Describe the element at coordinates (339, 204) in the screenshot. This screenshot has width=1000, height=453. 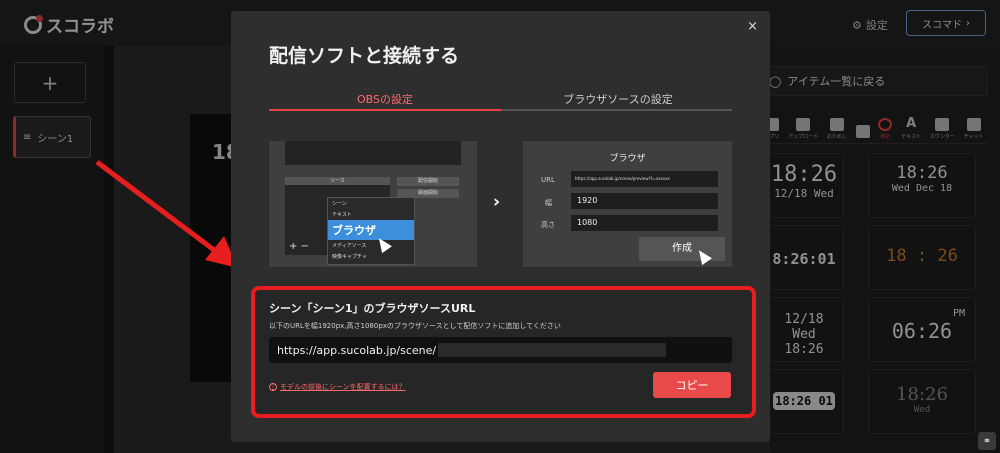
I see `illus-menu-item: シーン` at that location.